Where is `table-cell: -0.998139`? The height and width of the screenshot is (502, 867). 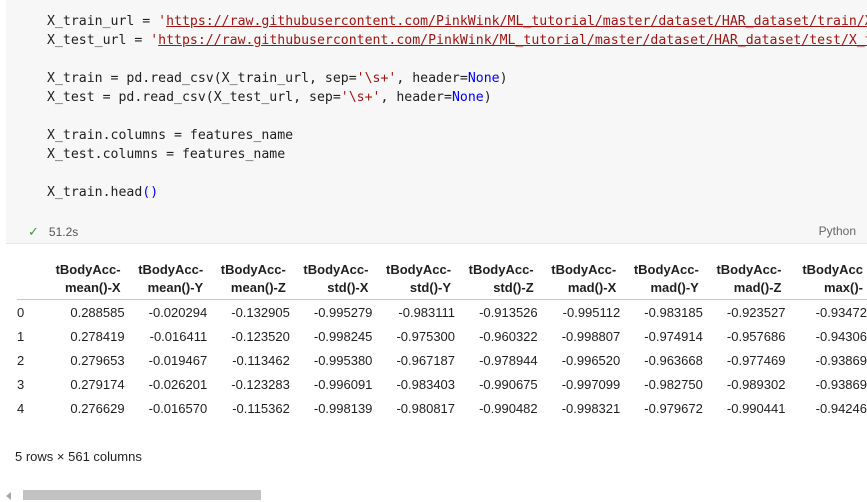
table-cell: -0.998139 is located at coordinates (343, 408).